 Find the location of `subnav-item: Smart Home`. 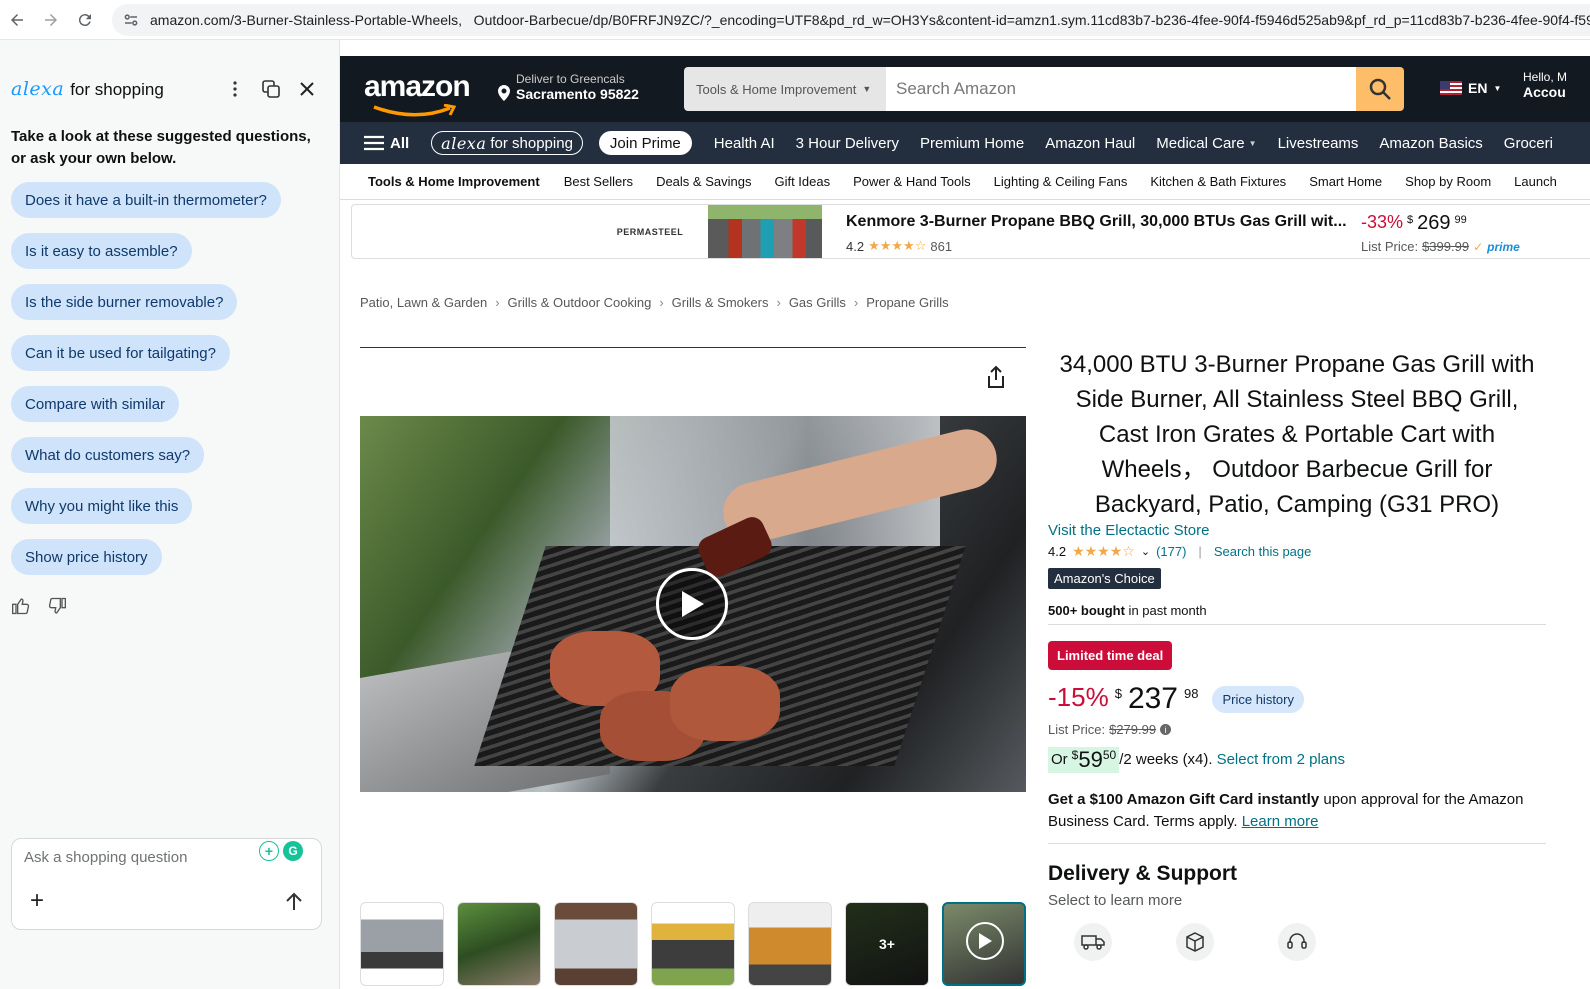

subnav-item: Smart Home is located at coordinates (1345, 181).